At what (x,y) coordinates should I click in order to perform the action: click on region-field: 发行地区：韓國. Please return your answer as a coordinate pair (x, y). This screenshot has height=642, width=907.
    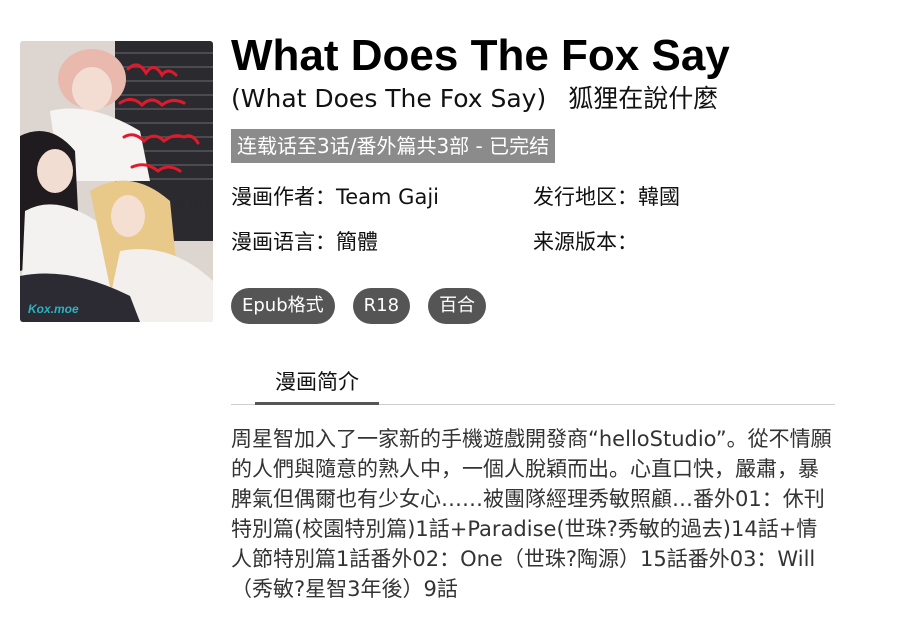
    Looking at the image, I should click on (606, 197).